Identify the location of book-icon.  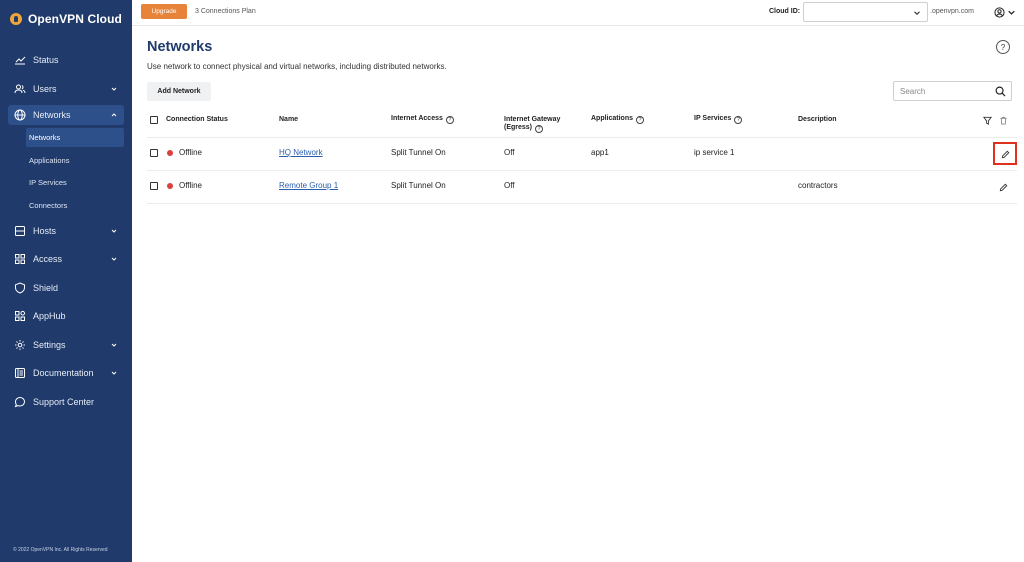
(20, 373).